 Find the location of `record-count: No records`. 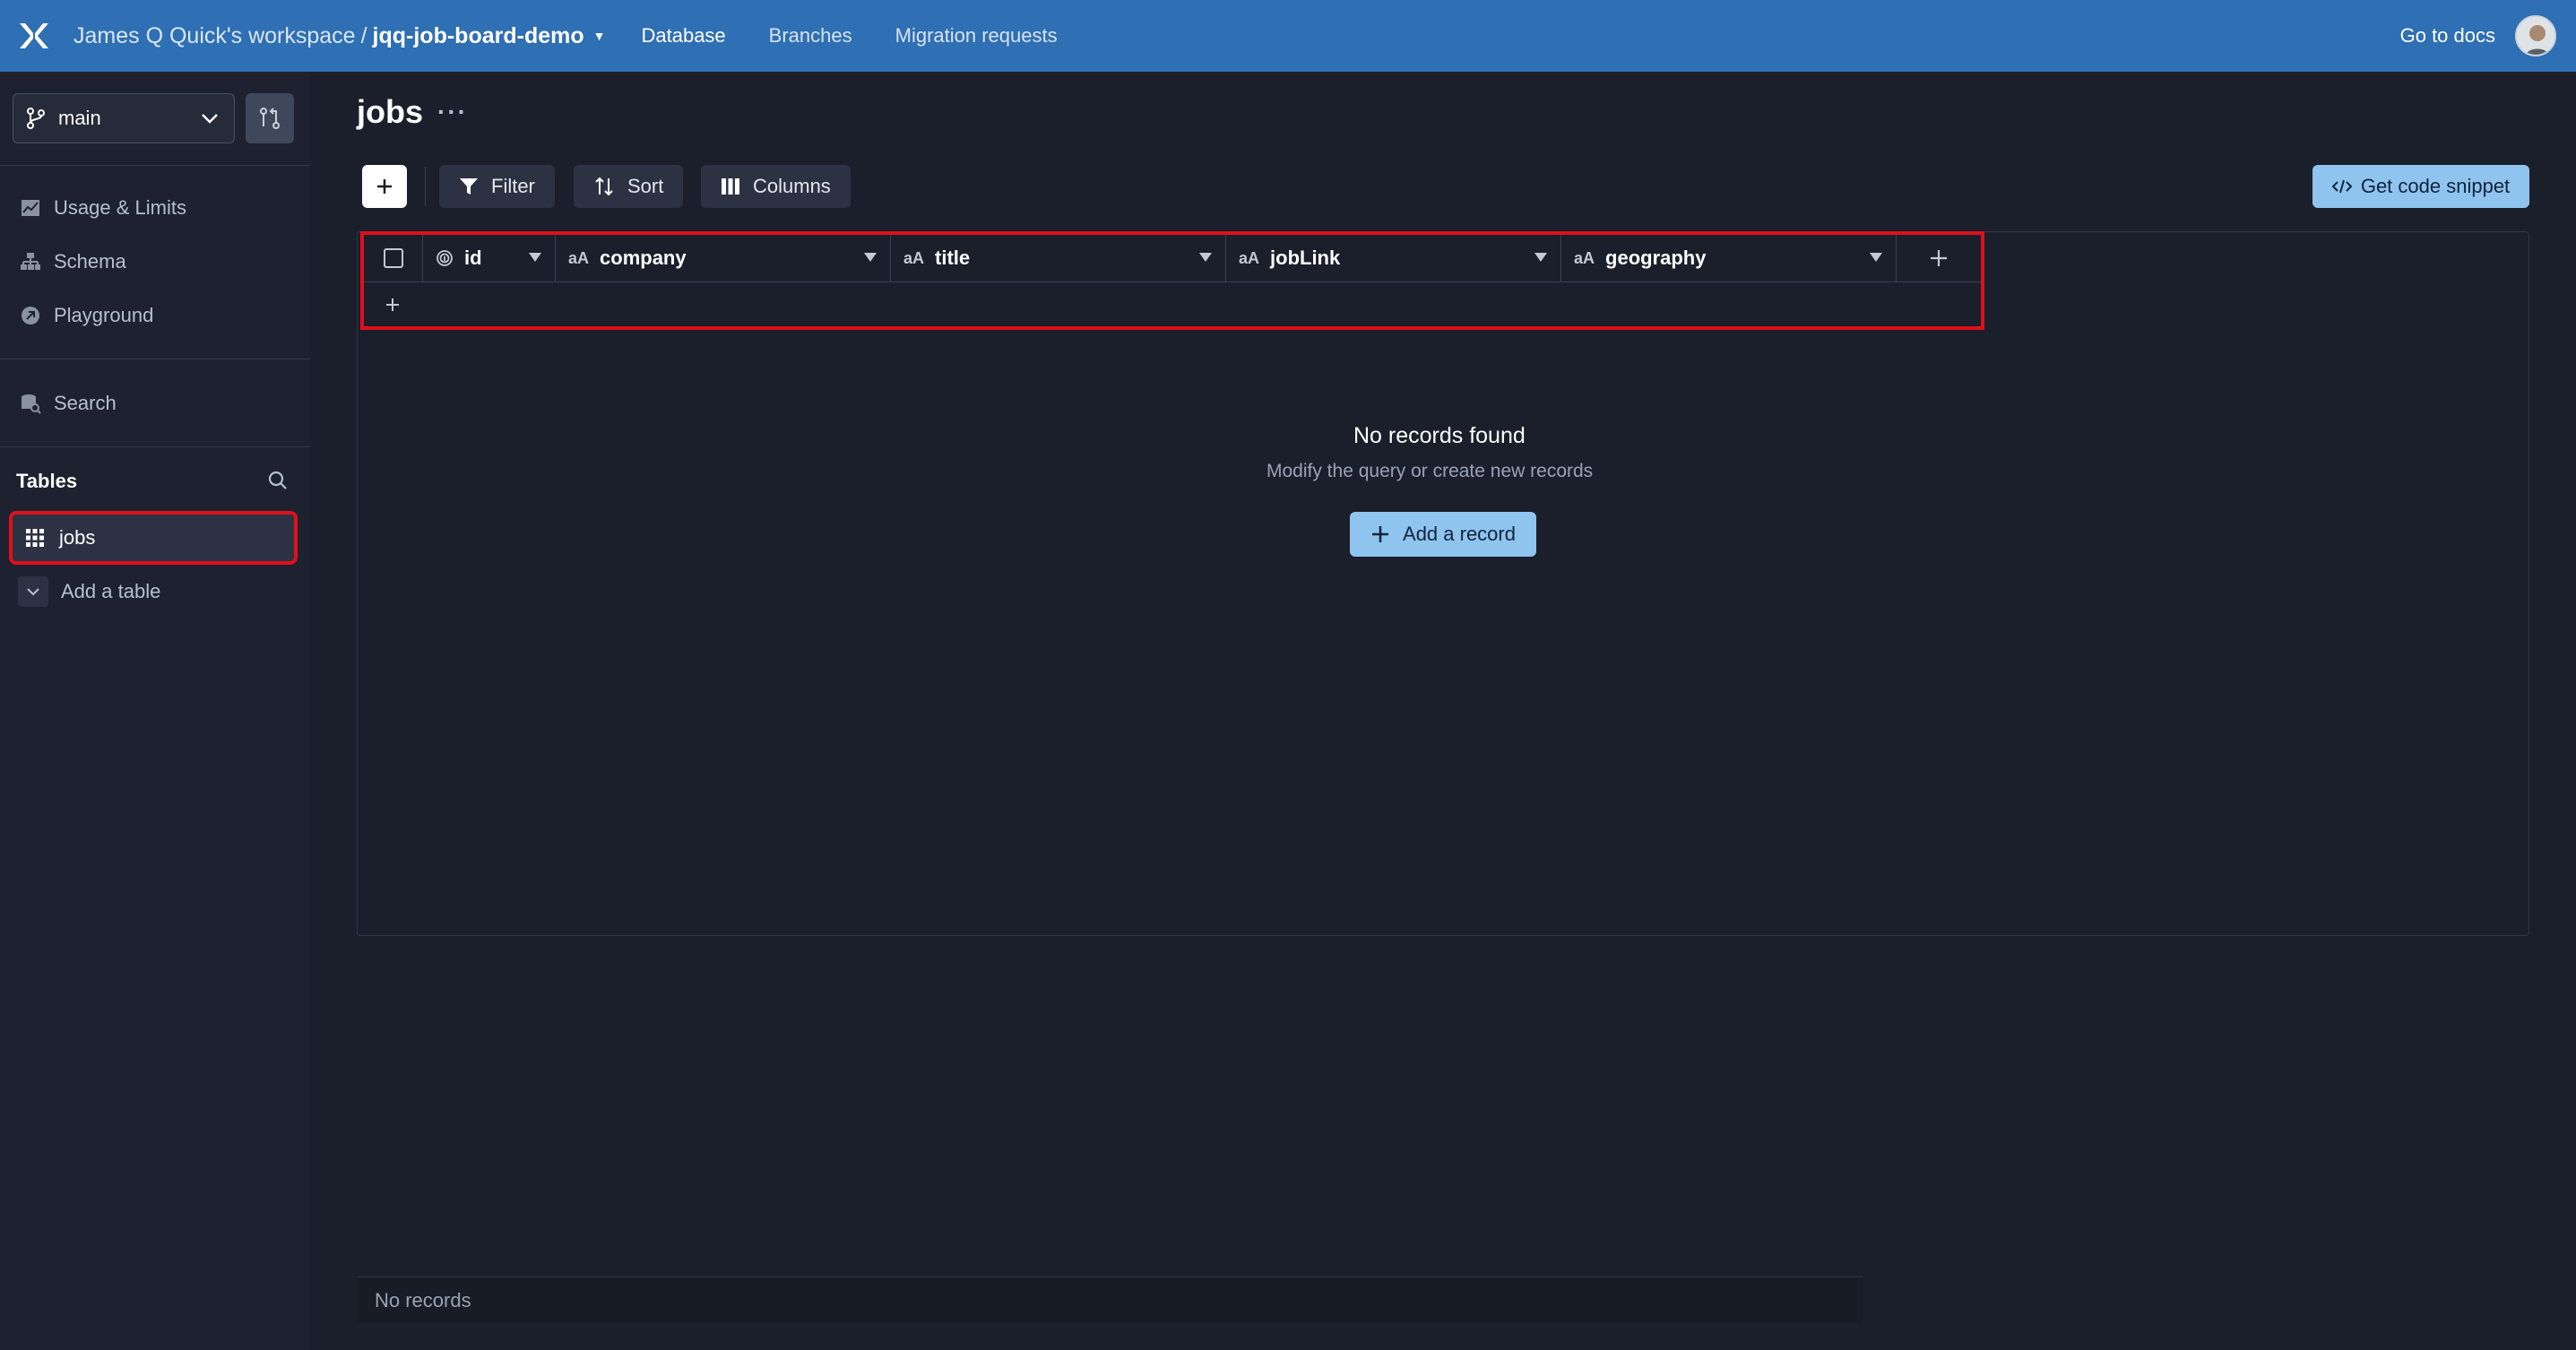

record-count: No records is located at coordinates (423, 1299).